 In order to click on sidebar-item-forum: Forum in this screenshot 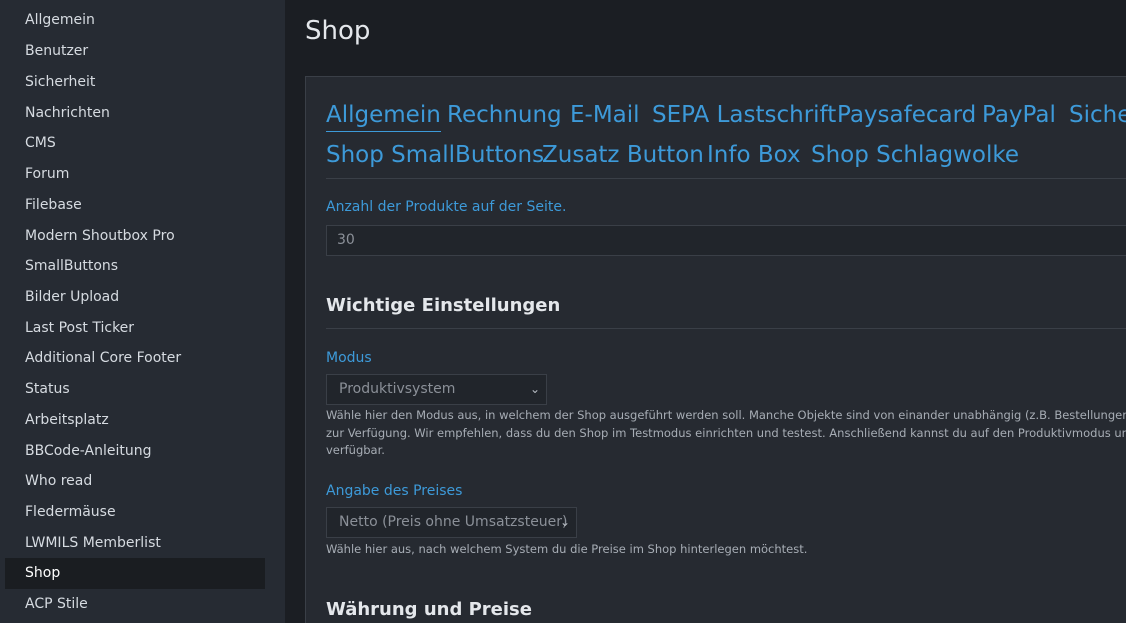, I will do `click(135, 174)`.